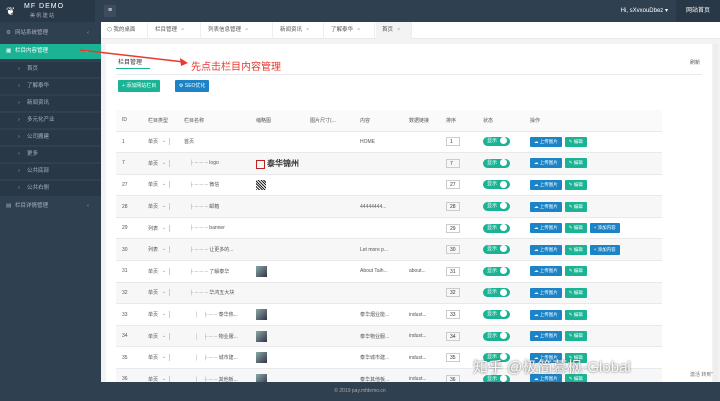  I want to click on cell-id: 1, so click(129, 142).